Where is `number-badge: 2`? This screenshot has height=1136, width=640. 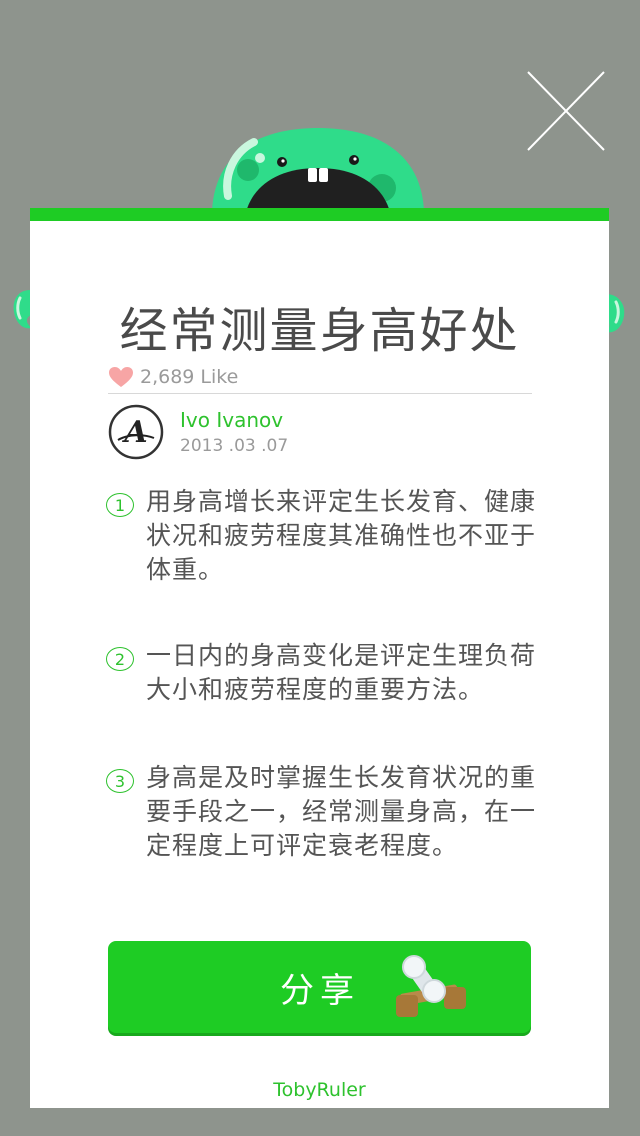
number-badge: 2 is located at coordinates (120, 659).